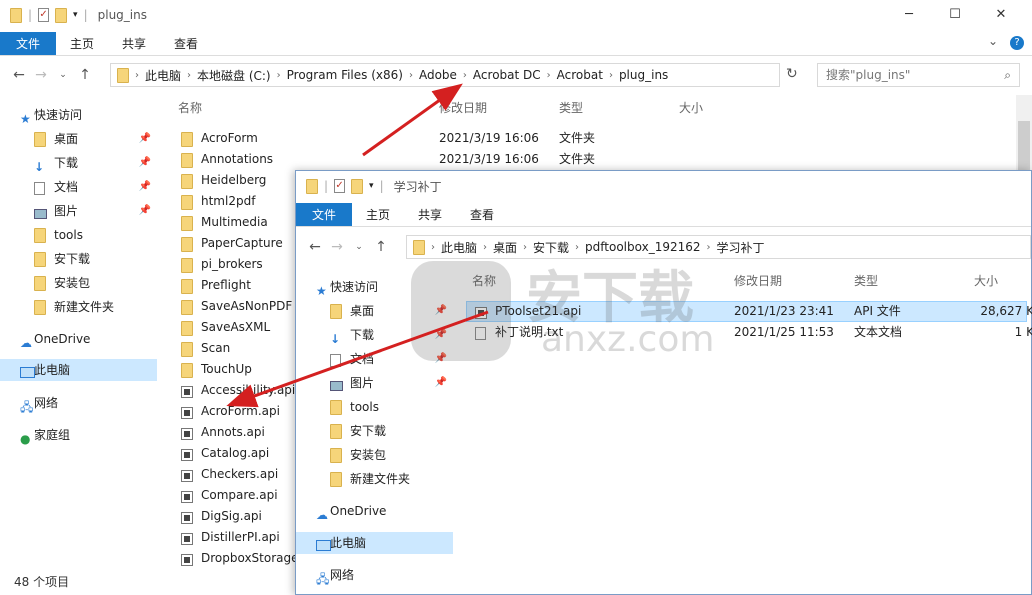  I want to click on expand-ribbon-icon: ⌄, so click(993, 41).